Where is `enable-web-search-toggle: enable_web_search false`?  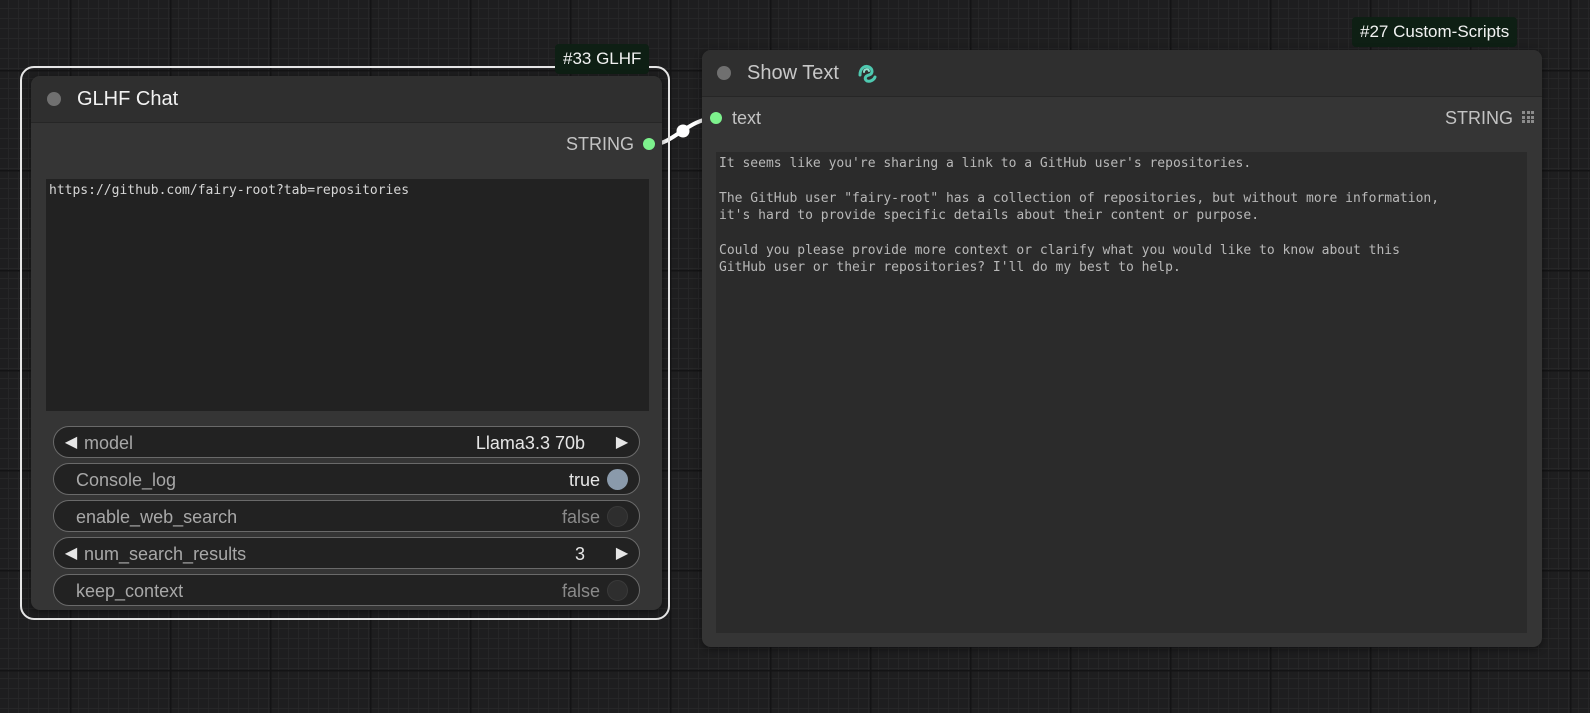
enable-web-search-toggle: enable_web_search false is located at coordinates (346, 516).